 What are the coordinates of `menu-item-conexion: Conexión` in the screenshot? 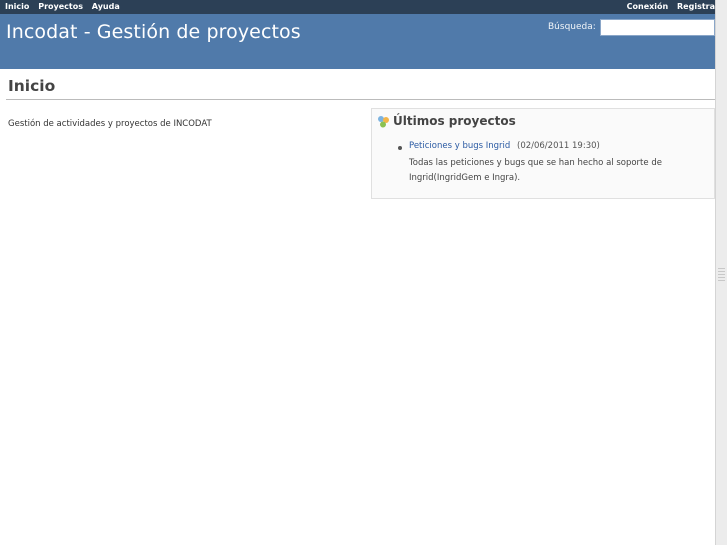 It's located at (648, 6).